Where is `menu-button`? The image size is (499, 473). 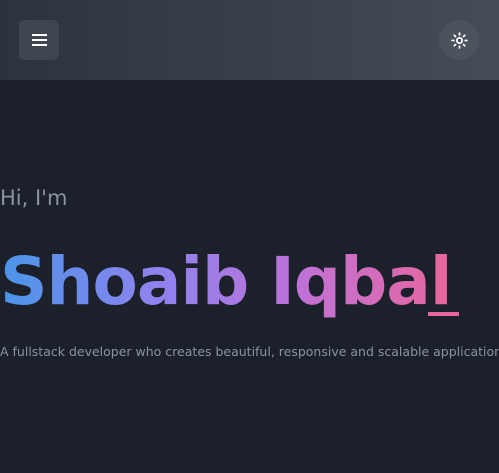 menu-button is located at coordinates (39, 40).